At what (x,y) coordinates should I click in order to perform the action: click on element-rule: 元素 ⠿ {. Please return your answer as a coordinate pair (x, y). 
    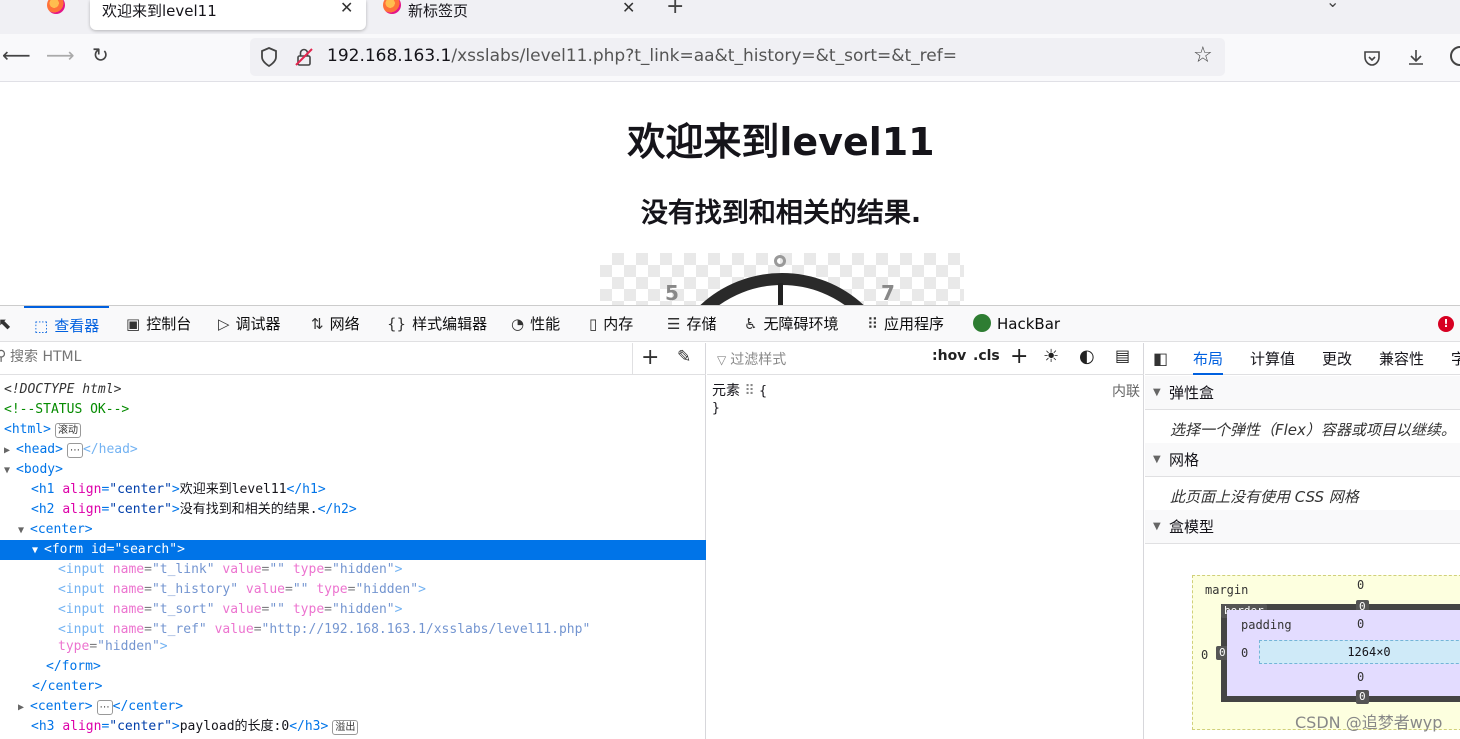
    Looking at the image, I should click on (739, 390).